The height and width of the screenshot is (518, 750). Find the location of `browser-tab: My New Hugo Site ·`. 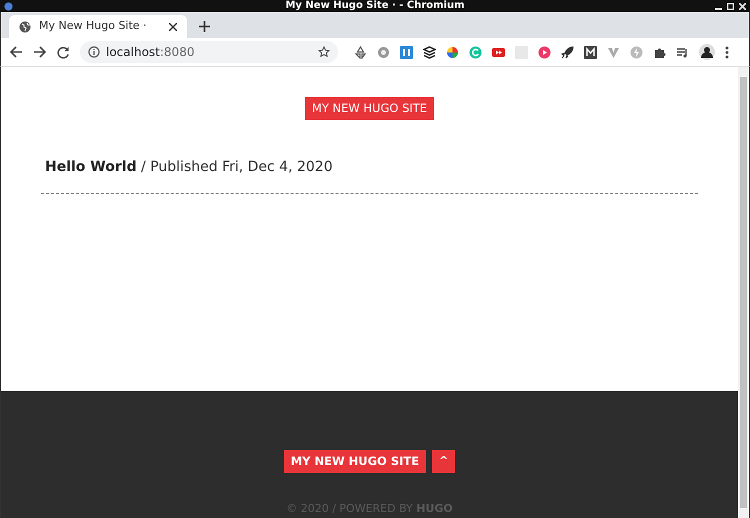

browser-tab: My New Hugo Site · is located at coordinates (98, 26).